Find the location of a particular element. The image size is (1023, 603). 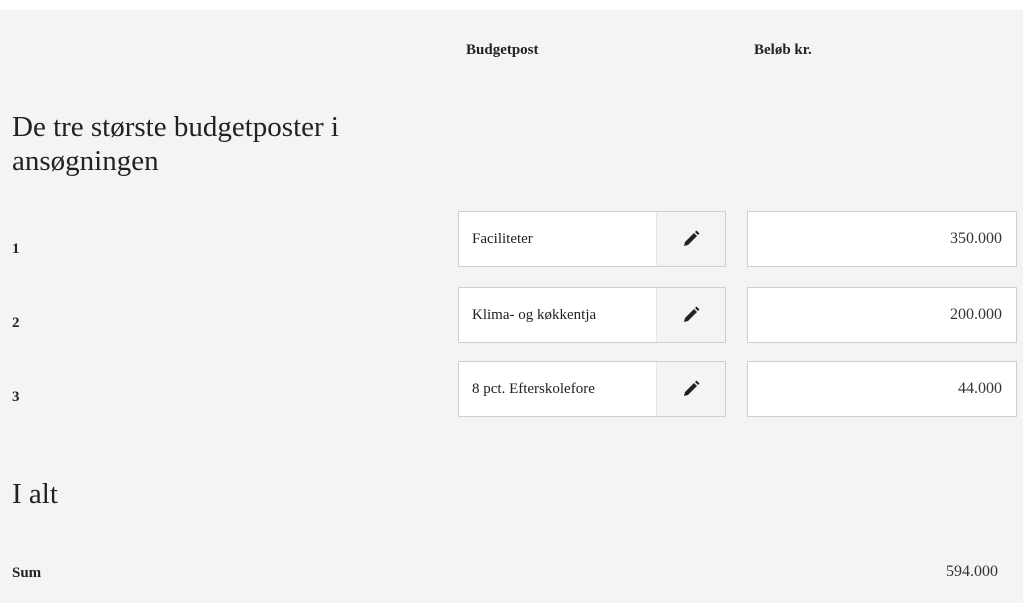

budgetpost-name-2: Klima- og køkkentja is located at coordinates (534, 315).